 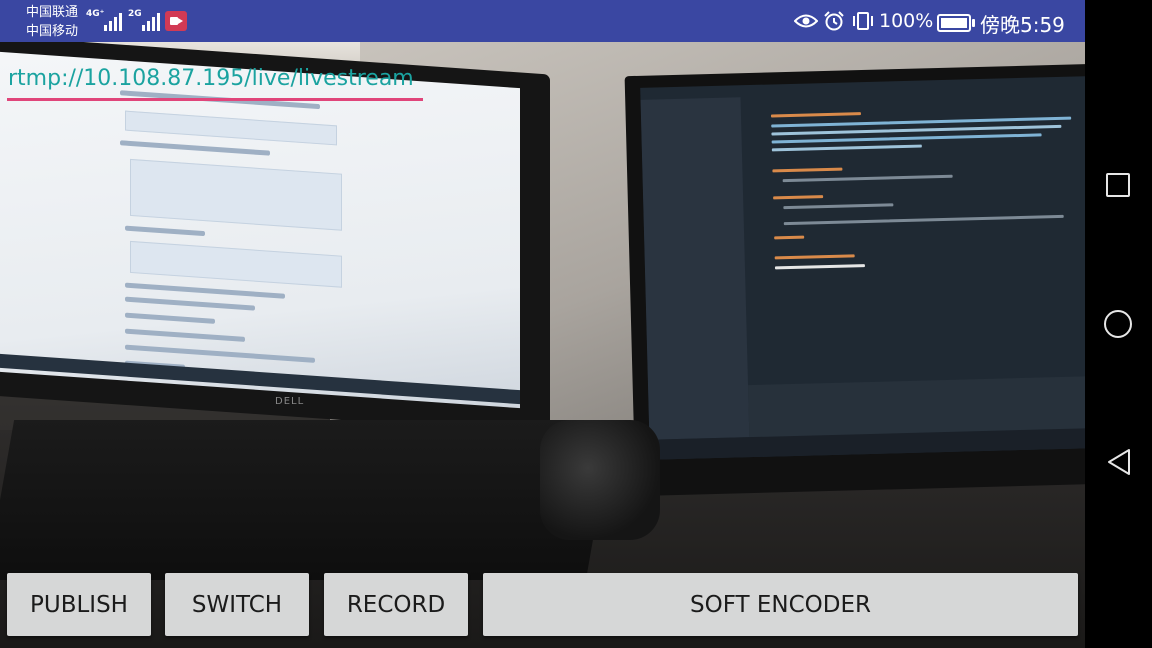 I want to click on vibrate-icon, so click(x=863, y=21).